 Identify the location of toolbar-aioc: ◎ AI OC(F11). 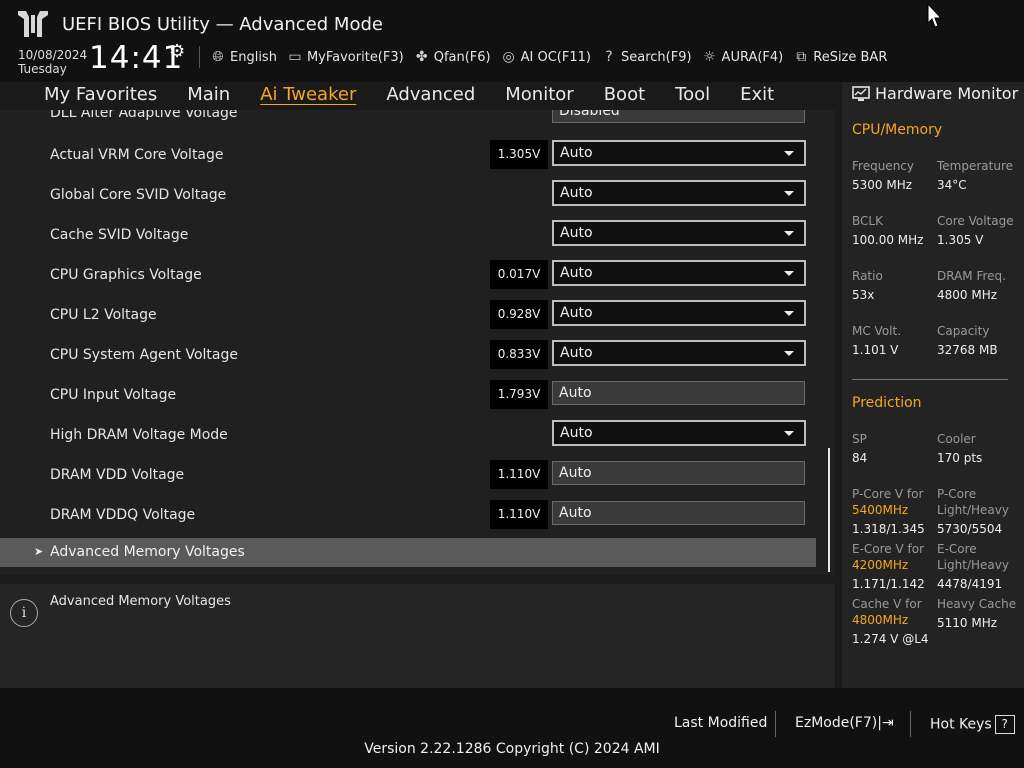
(546, 57).